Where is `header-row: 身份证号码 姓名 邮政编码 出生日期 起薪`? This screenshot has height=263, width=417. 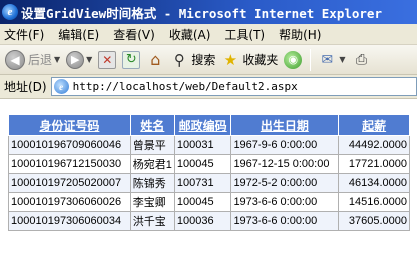
header-row: 身份证号码 姓名 邮政编码 出生日期 起薪 is located at coordinates (209, 125).